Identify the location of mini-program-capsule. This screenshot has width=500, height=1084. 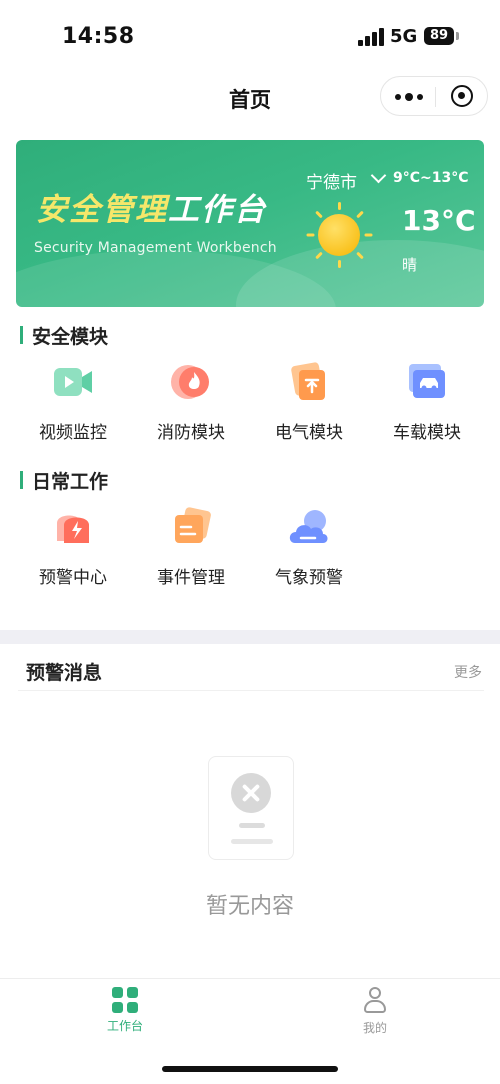
(434, 96).